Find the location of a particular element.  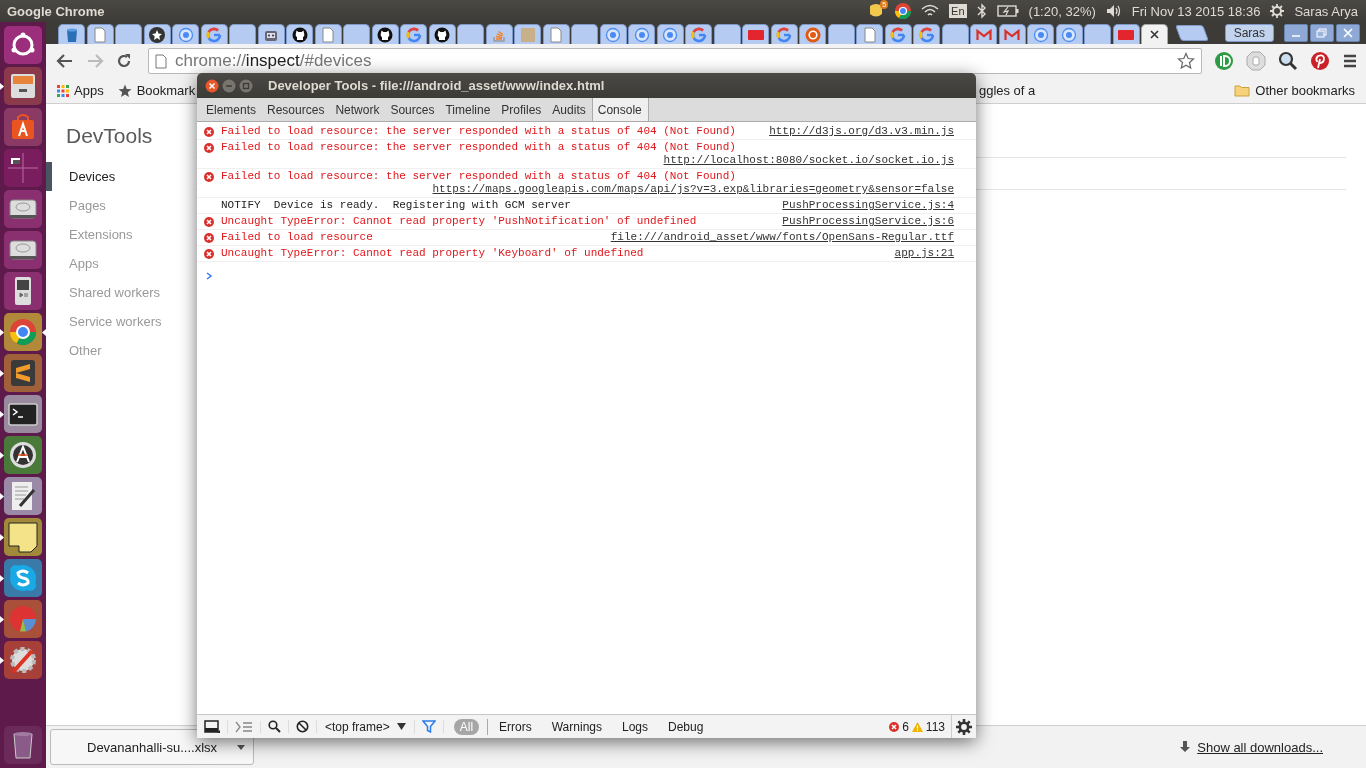

launcher-logo-icon is located at coordinates (23, 45).